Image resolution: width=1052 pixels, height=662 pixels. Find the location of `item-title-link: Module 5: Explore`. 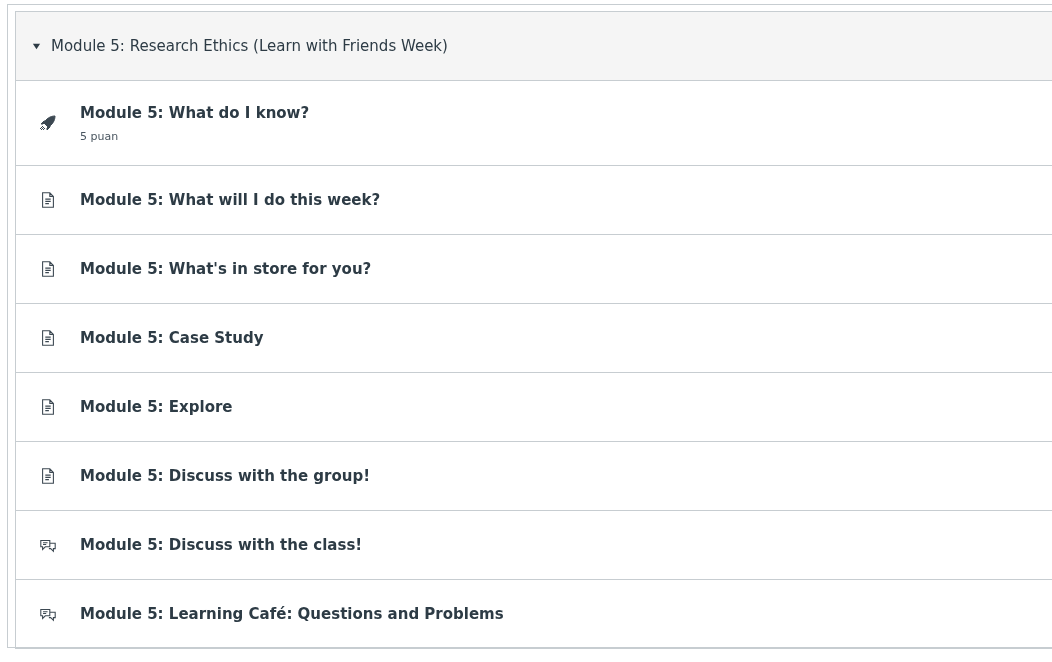

item-title-link: Module 5: Explore is located at coordinates (156, 407).